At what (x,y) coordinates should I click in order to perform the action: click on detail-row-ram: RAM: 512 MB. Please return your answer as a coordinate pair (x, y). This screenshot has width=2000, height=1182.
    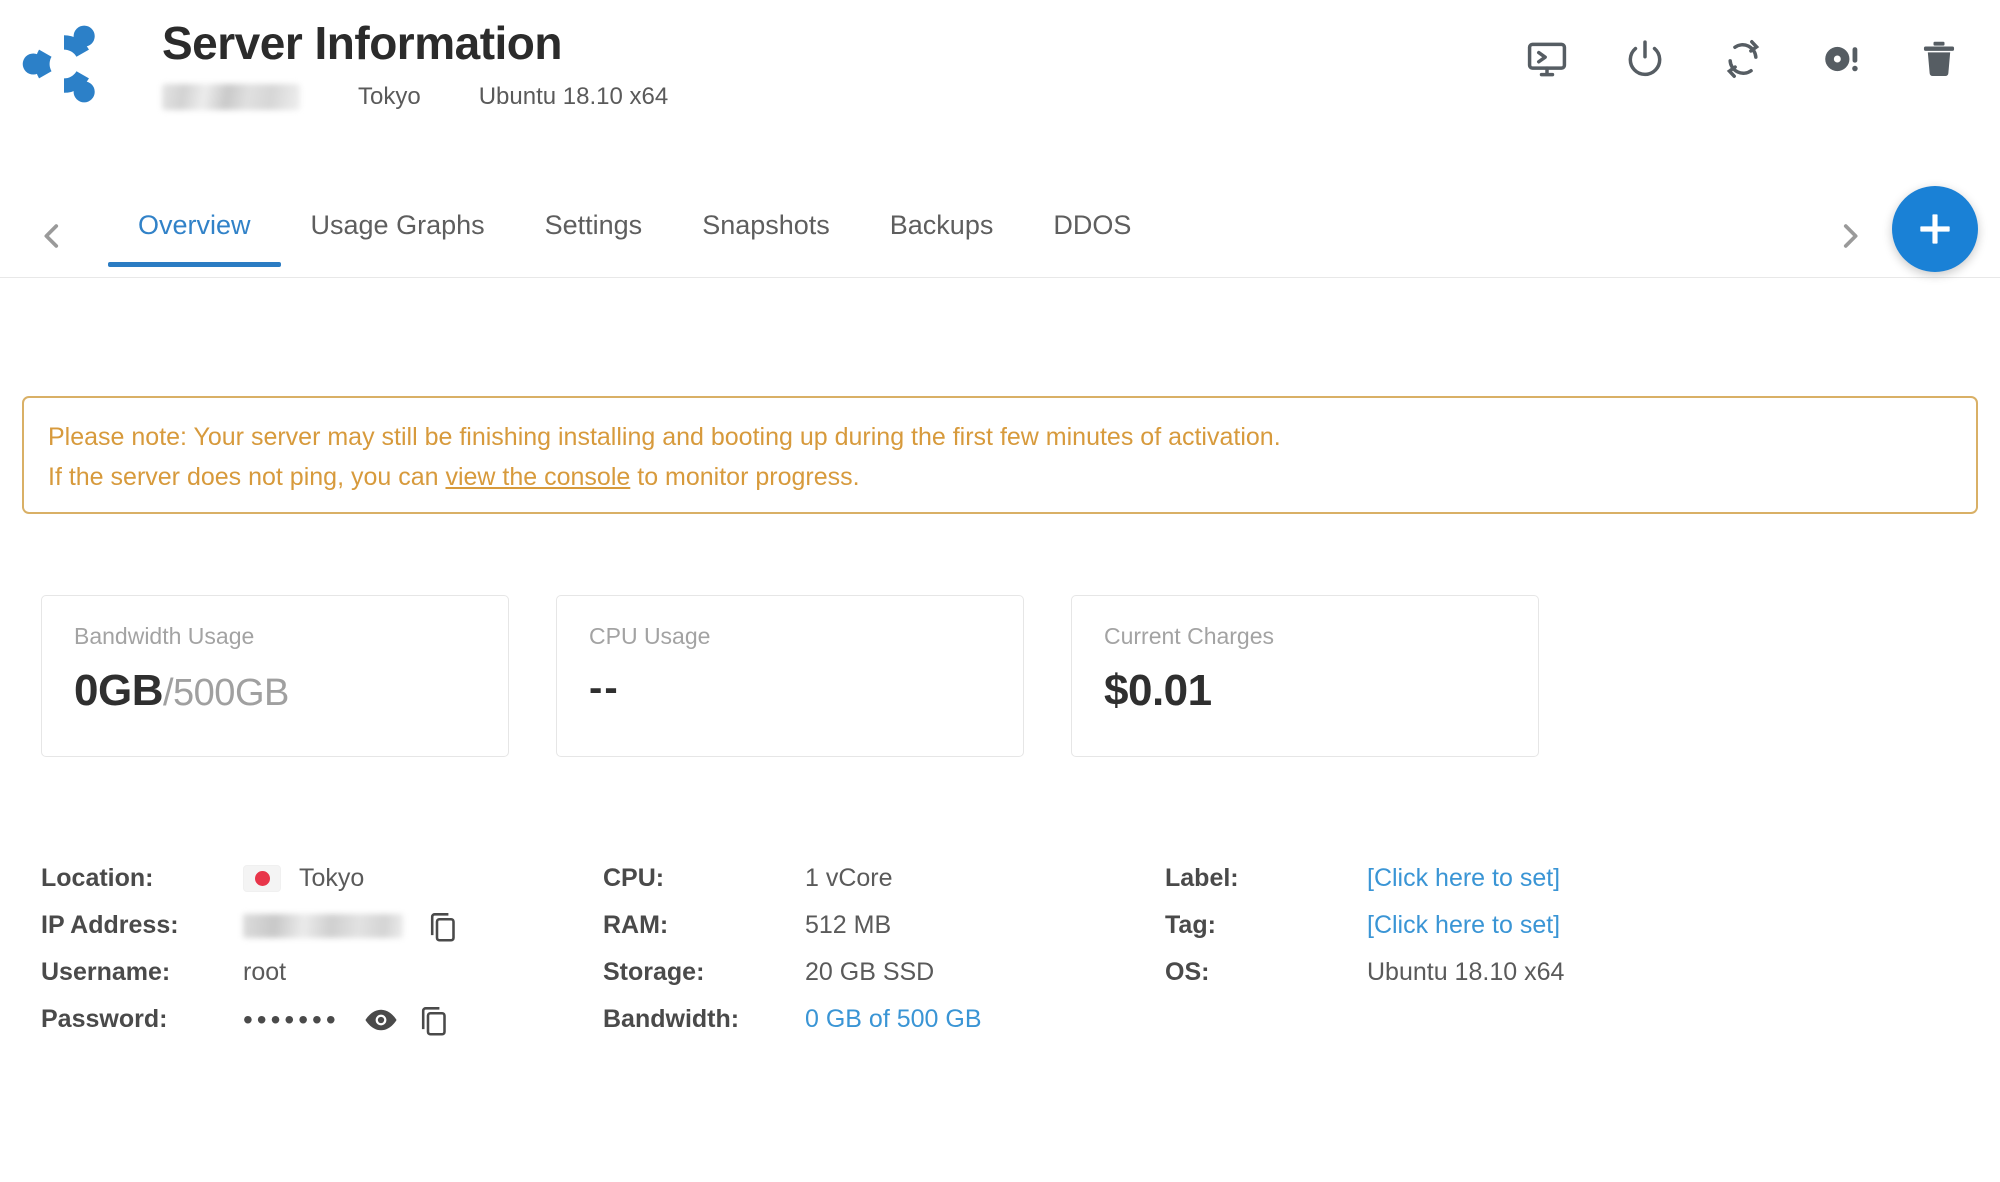
    Looking at the image, I should click on (860, 925).